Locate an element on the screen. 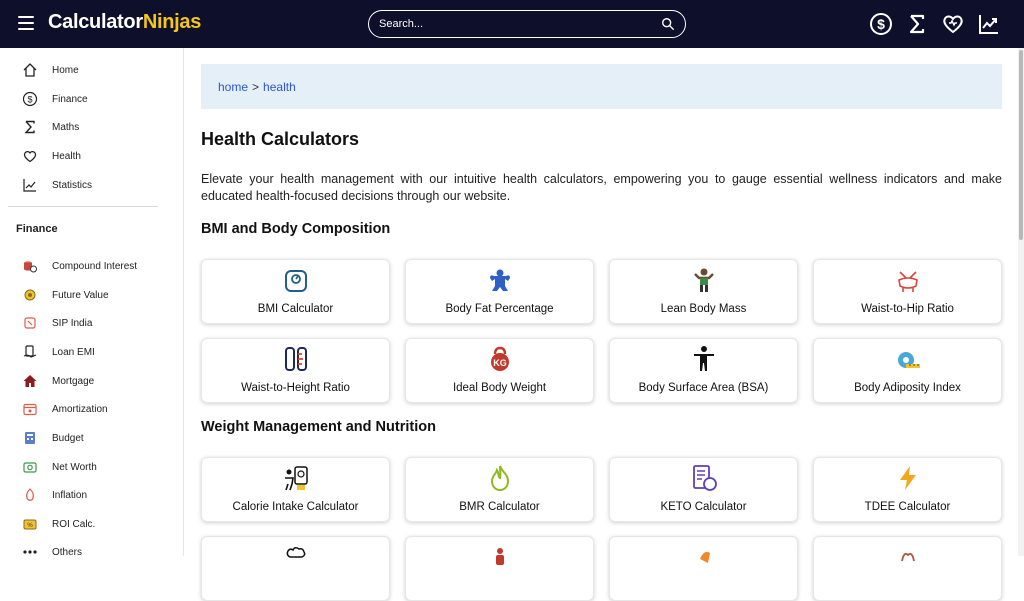 The height and width of the screenshot is (601, 1024). breadcrumb-home-link: home is located at coordinates (233, 87).